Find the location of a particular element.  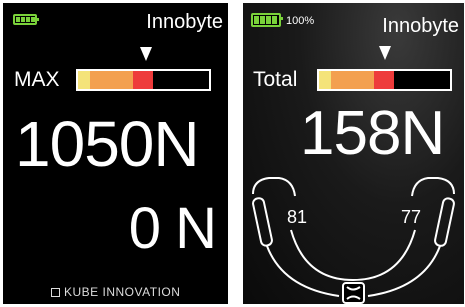

right-sensor-pad-icon is located at coordinates (444, 222).